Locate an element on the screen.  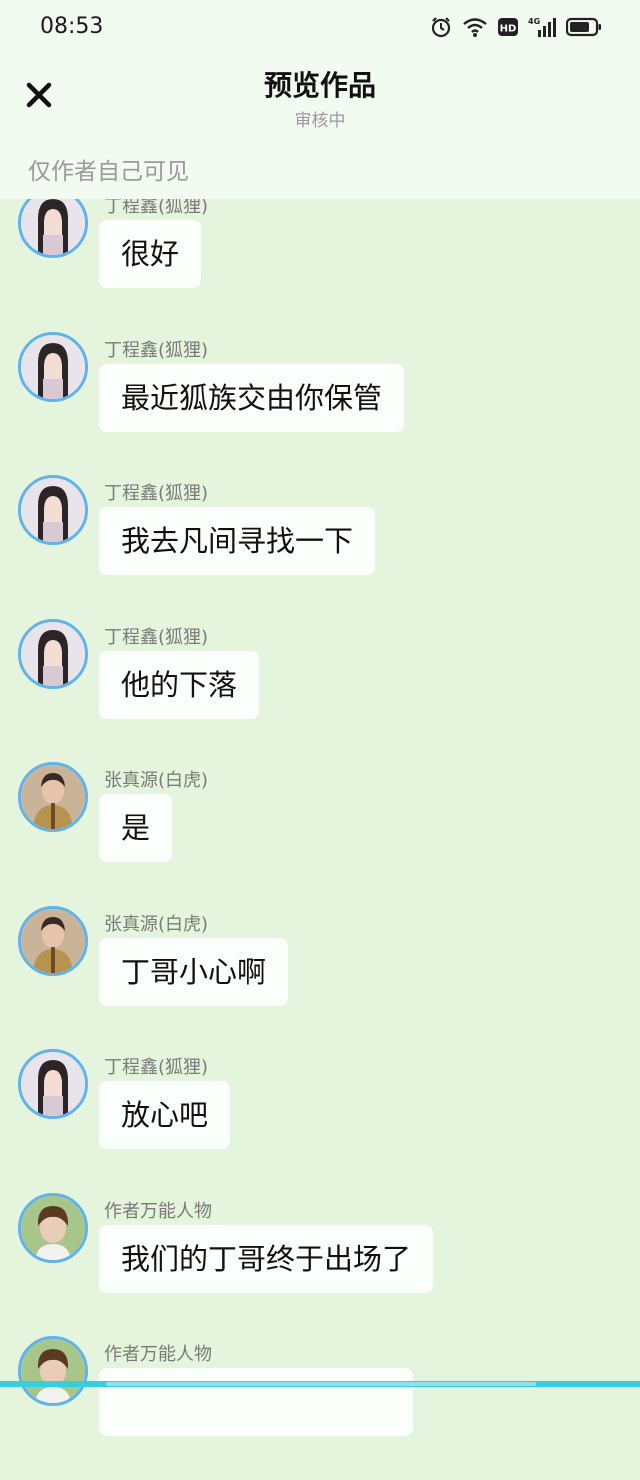
hd-icon: HD is located at coordinates (508, 27).